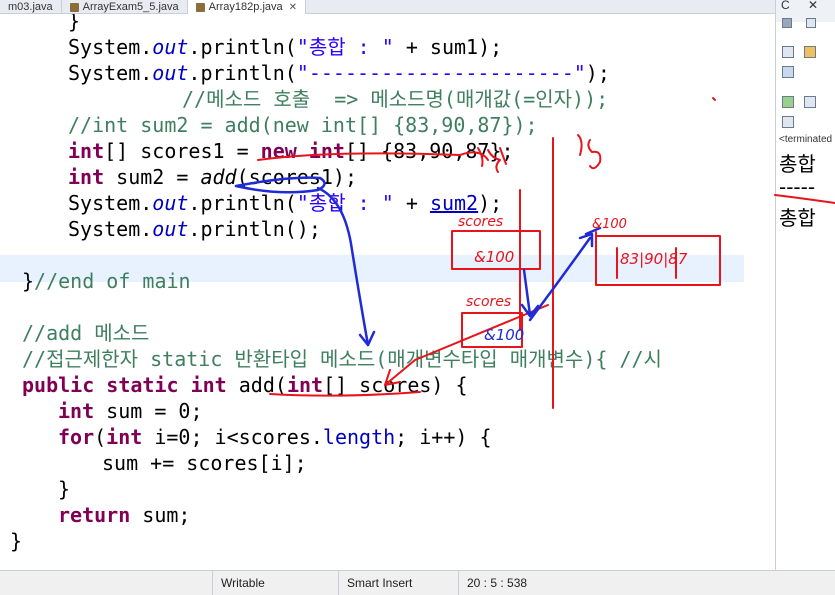 The image size is (835, 595). What do you see at coordinates (811, 23) in the screenshot?
I see `maximize-icon` at bounding box center [811, 23].